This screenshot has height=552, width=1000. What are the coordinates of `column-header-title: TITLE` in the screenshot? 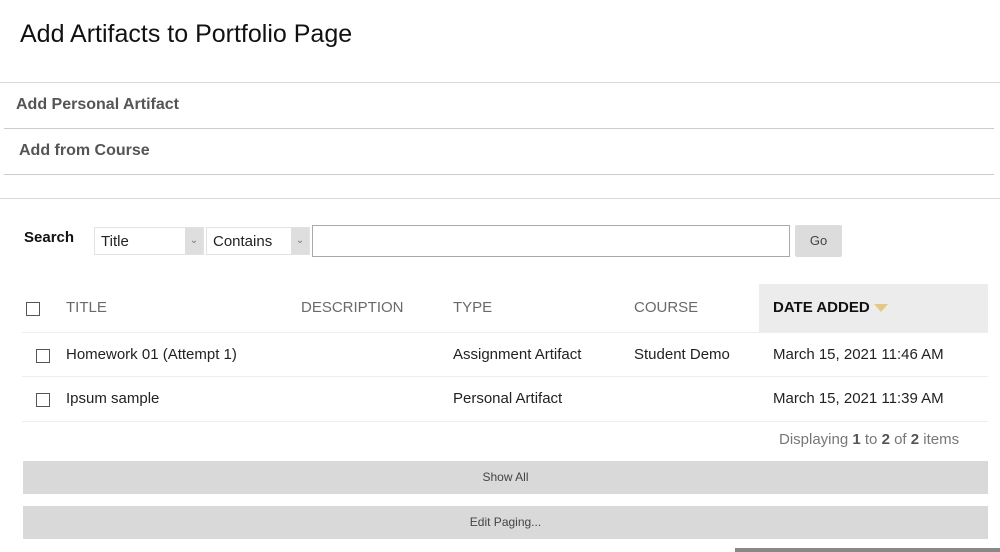 It's located at (86, 307).